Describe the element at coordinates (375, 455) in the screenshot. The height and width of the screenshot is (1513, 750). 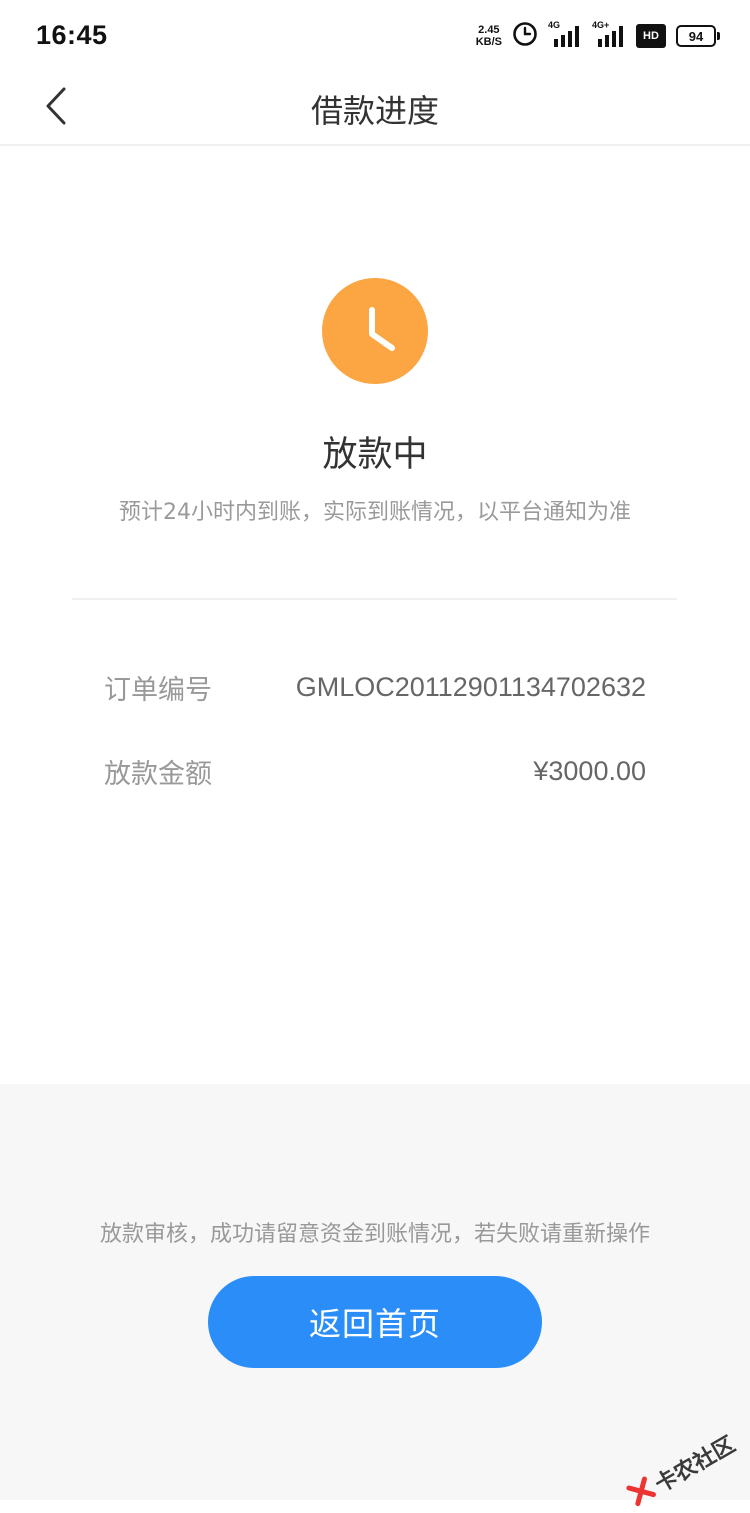
I see `status-title: 放款中` at that location.